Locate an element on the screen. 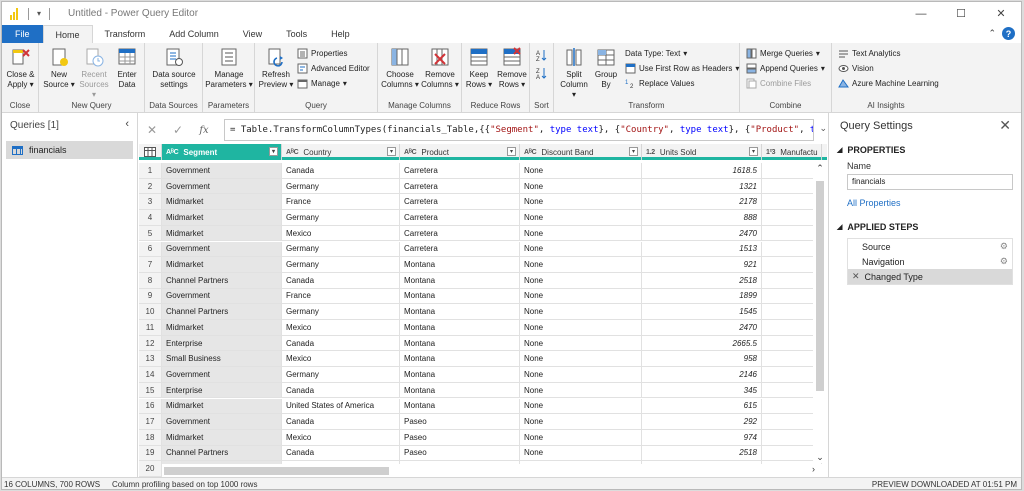 Image resolution: width=1024 pixels, height=491 pixels. table-cell: 1321 is located at coordinates (702, 186).